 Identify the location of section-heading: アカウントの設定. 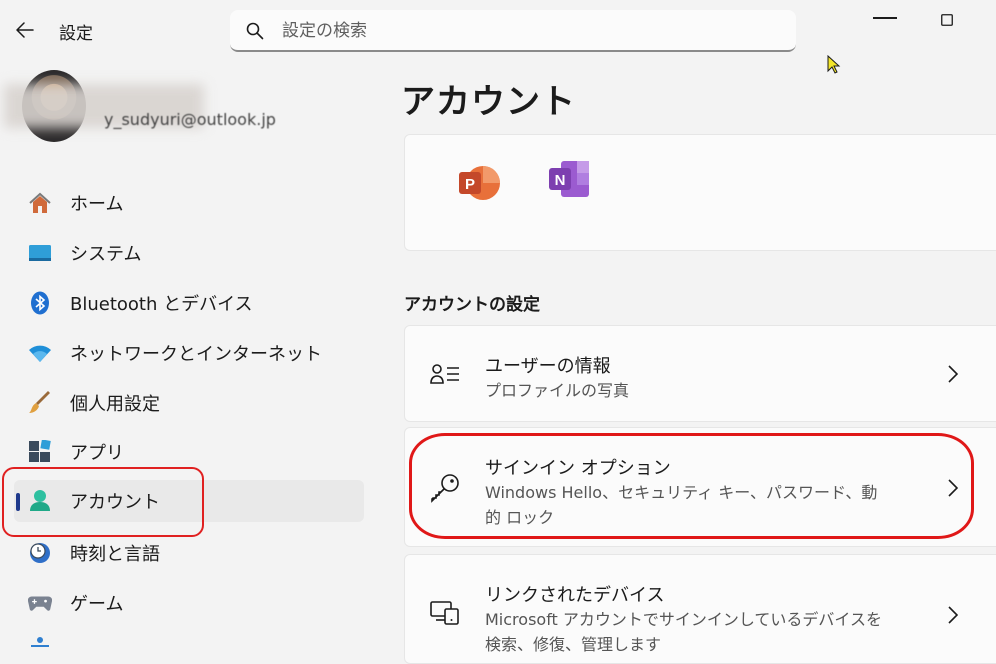
(472, 305).